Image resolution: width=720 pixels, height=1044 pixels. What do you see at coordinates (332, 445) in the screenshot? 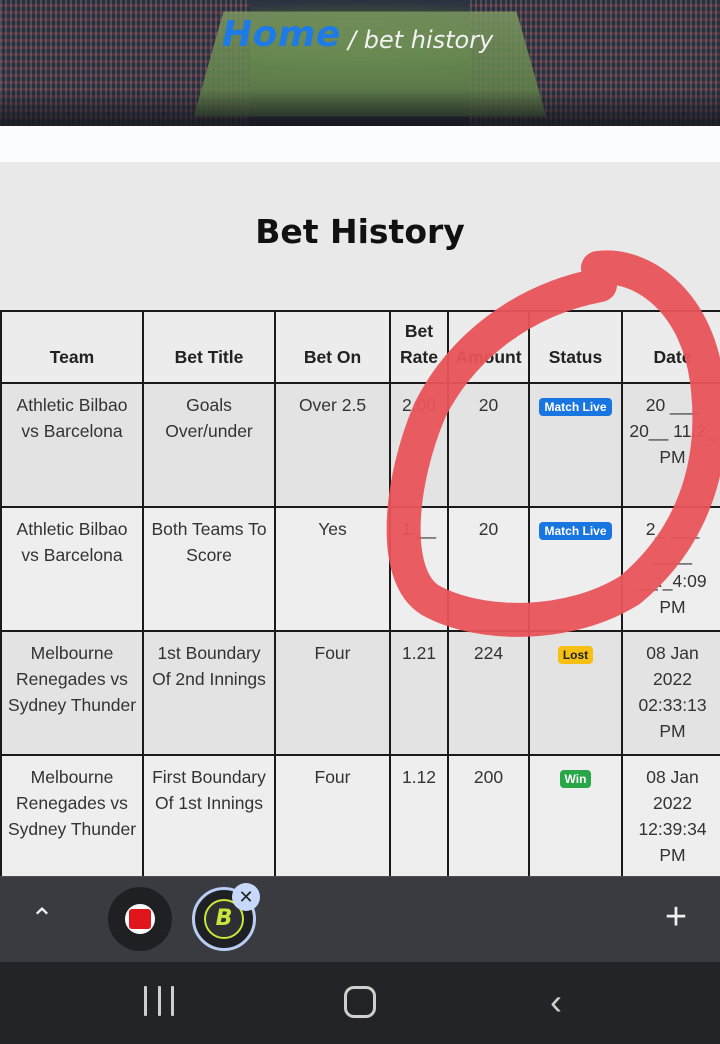
I see `cell-bet-on: Over 2.5` at bounding box center [332, 445].